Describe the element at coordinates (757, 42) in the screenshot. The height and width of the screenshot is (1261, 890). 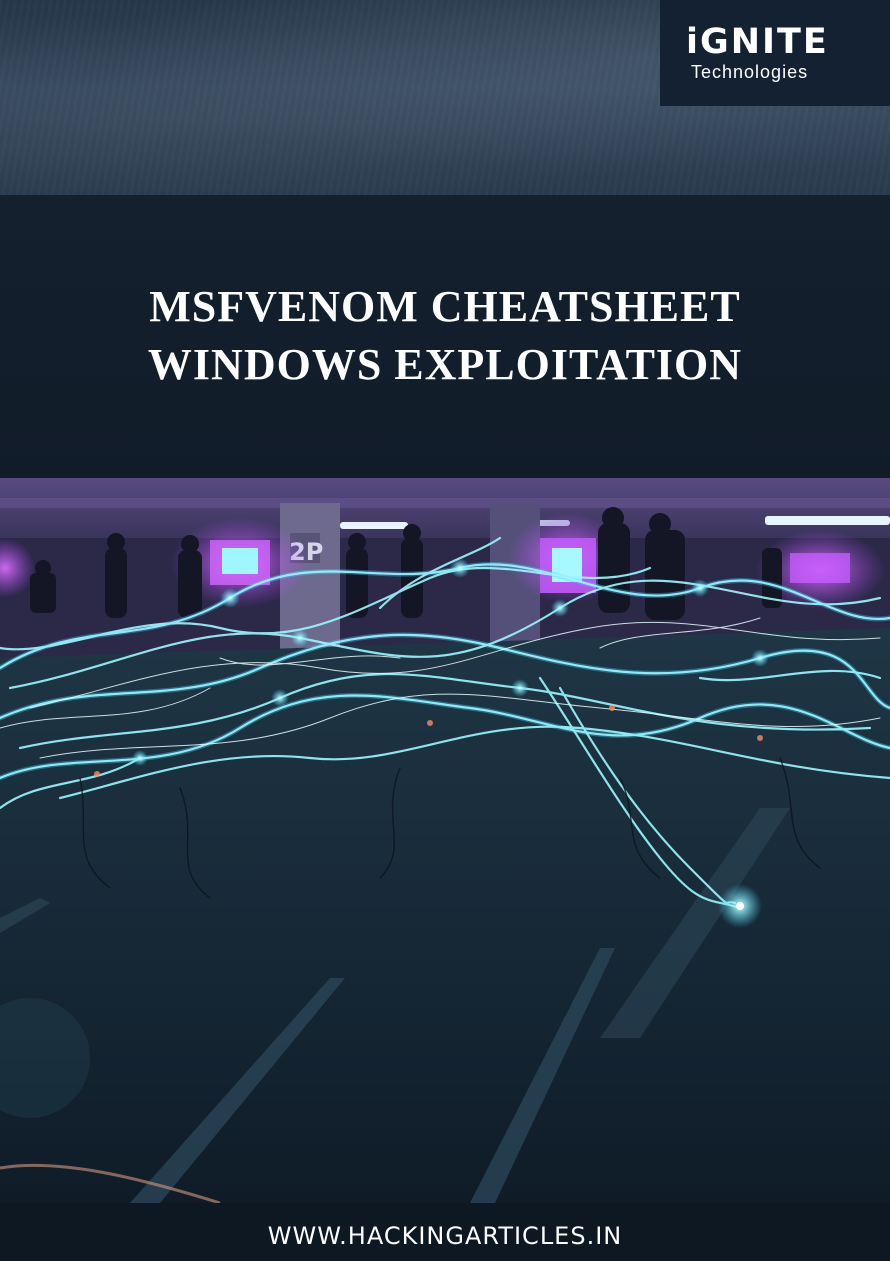
I see `company-logo: iGNITE` at that location.